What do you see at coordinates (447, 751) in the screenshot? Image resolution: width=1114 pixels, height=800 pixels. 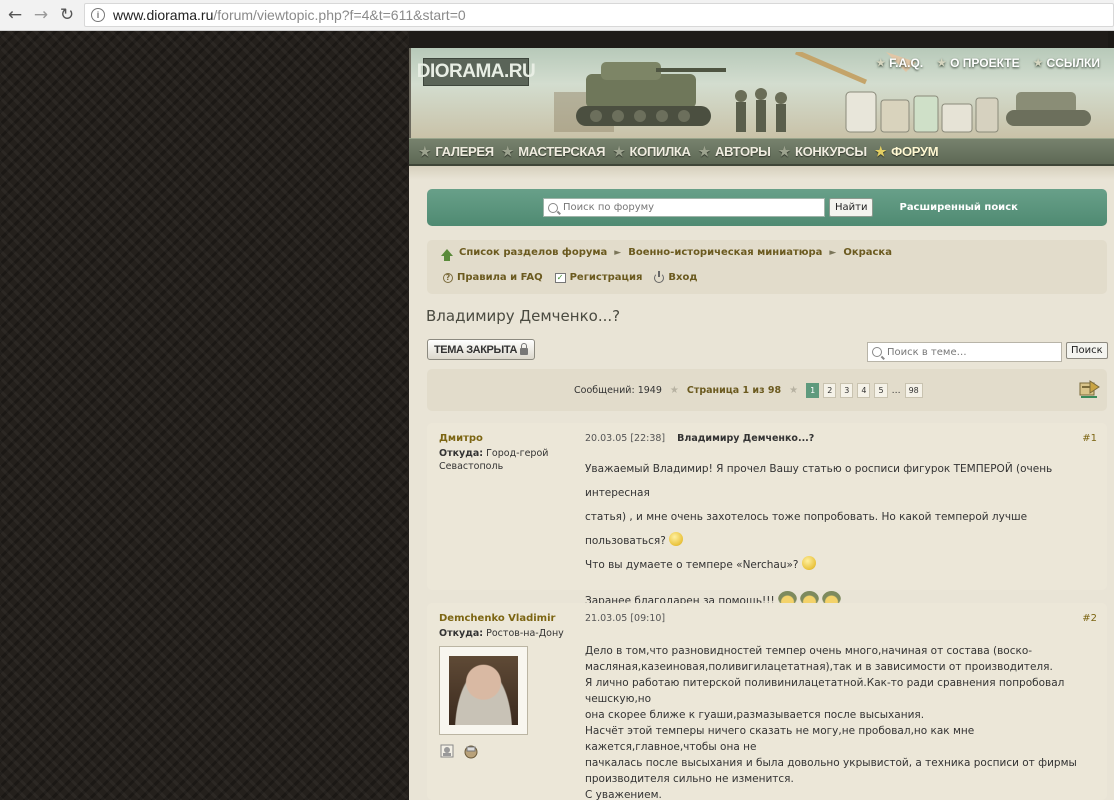 I see `profile-icon` at bounding box center [447, 751].